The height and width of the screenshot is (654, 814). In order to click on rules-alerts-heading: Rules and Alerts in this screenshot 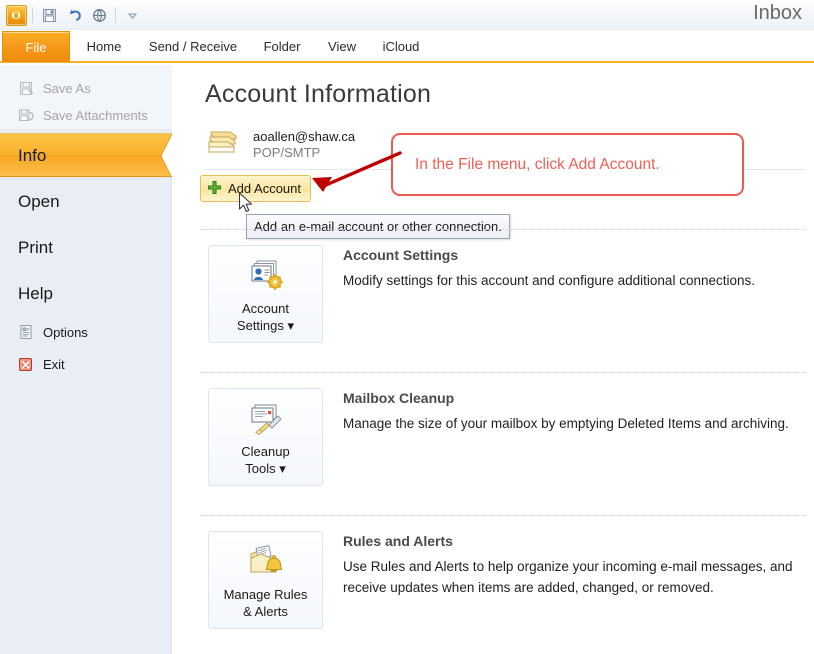, I will do `click(398, 541)`.